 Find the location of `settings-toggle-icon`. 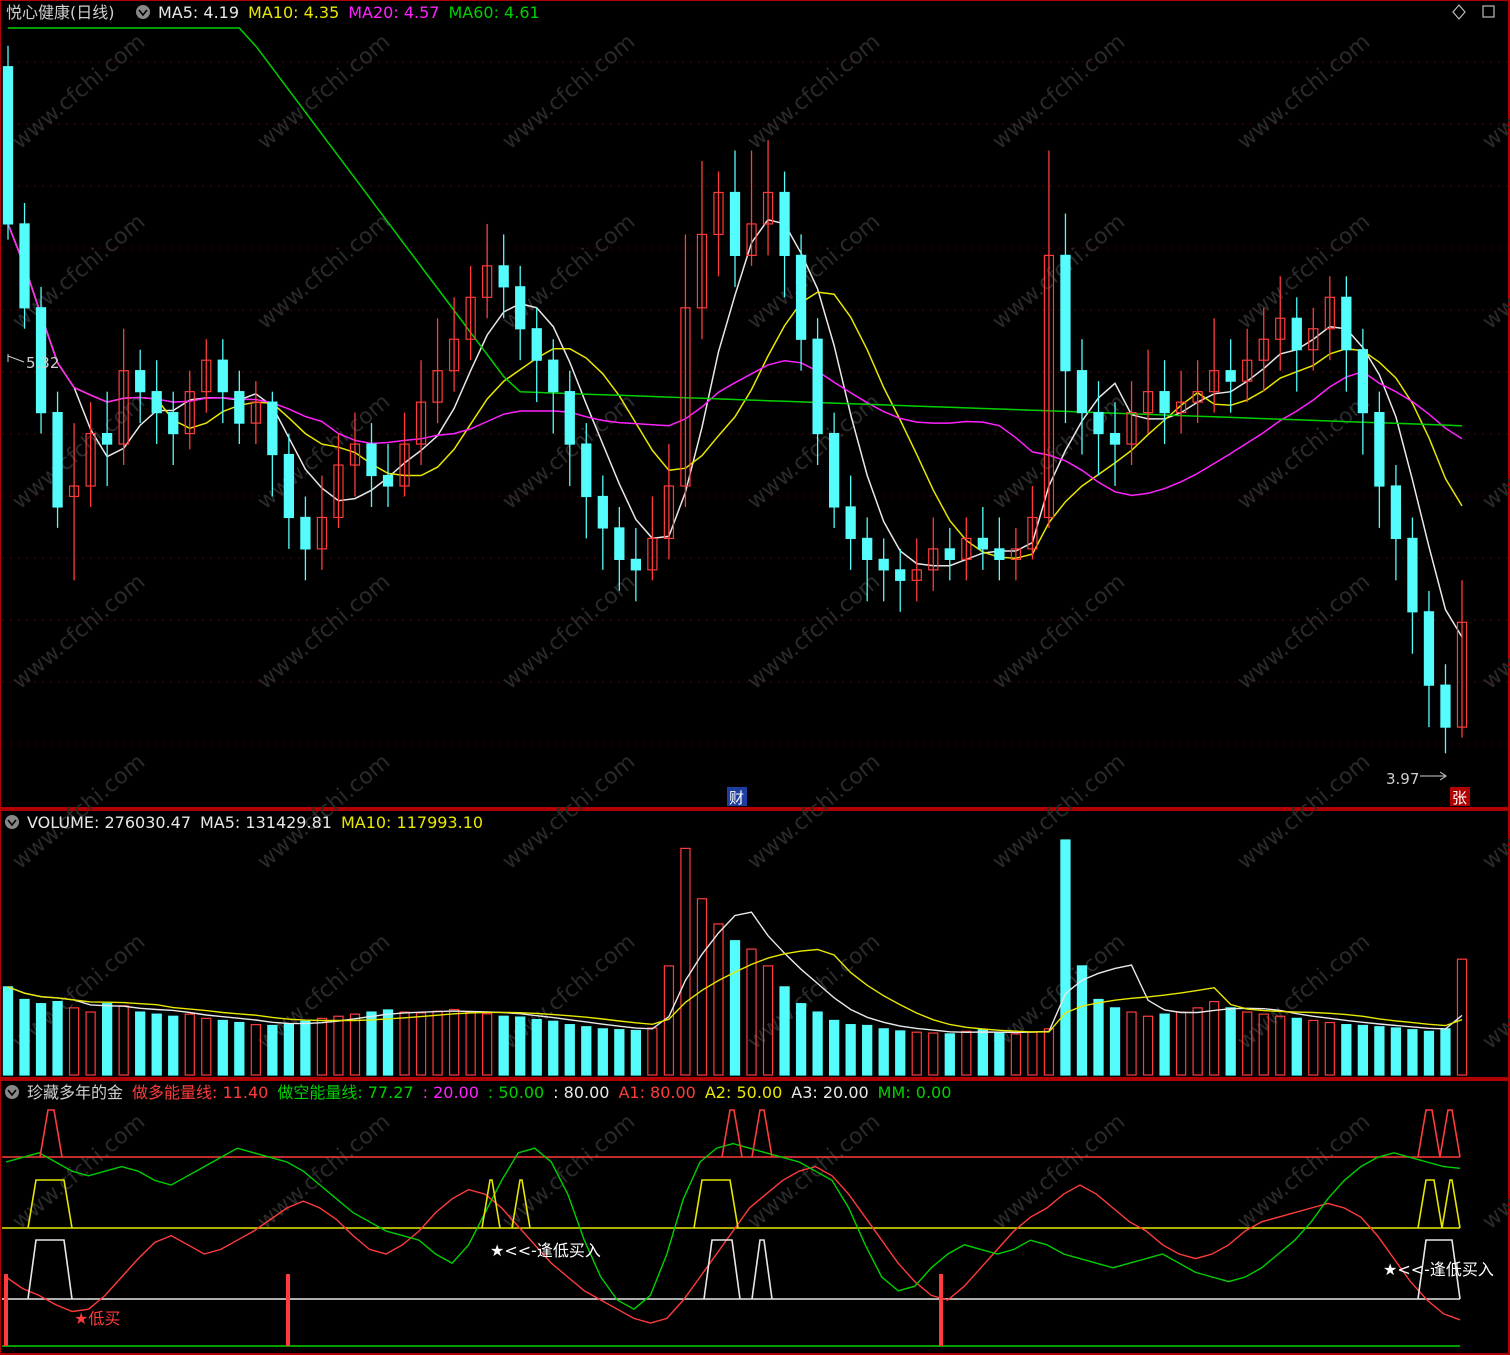

settings-toggle-icon is located at coordinates (143, 12).